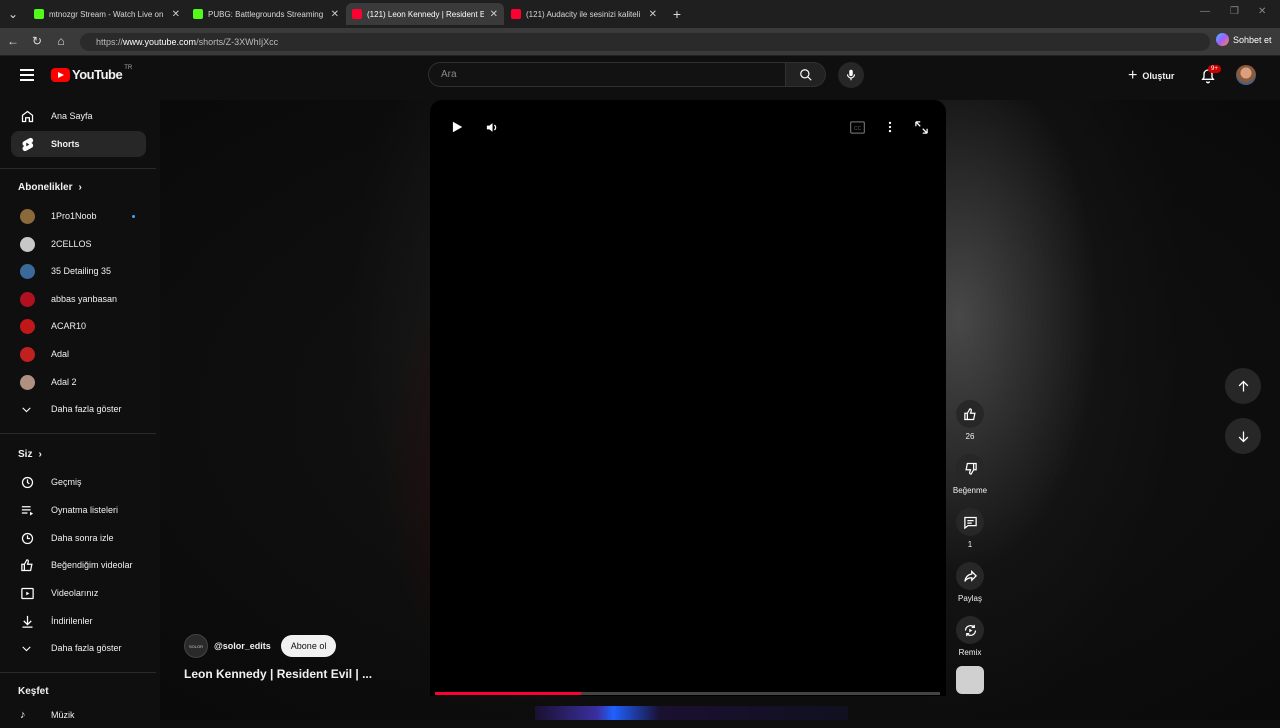 The height and width of the screenshot is (728, 1280). What do you see at coordinates (78, 715) in the screenshot?
I see `sidebar-item-music: ♪ Müzik` at bounding box center [78, 715].